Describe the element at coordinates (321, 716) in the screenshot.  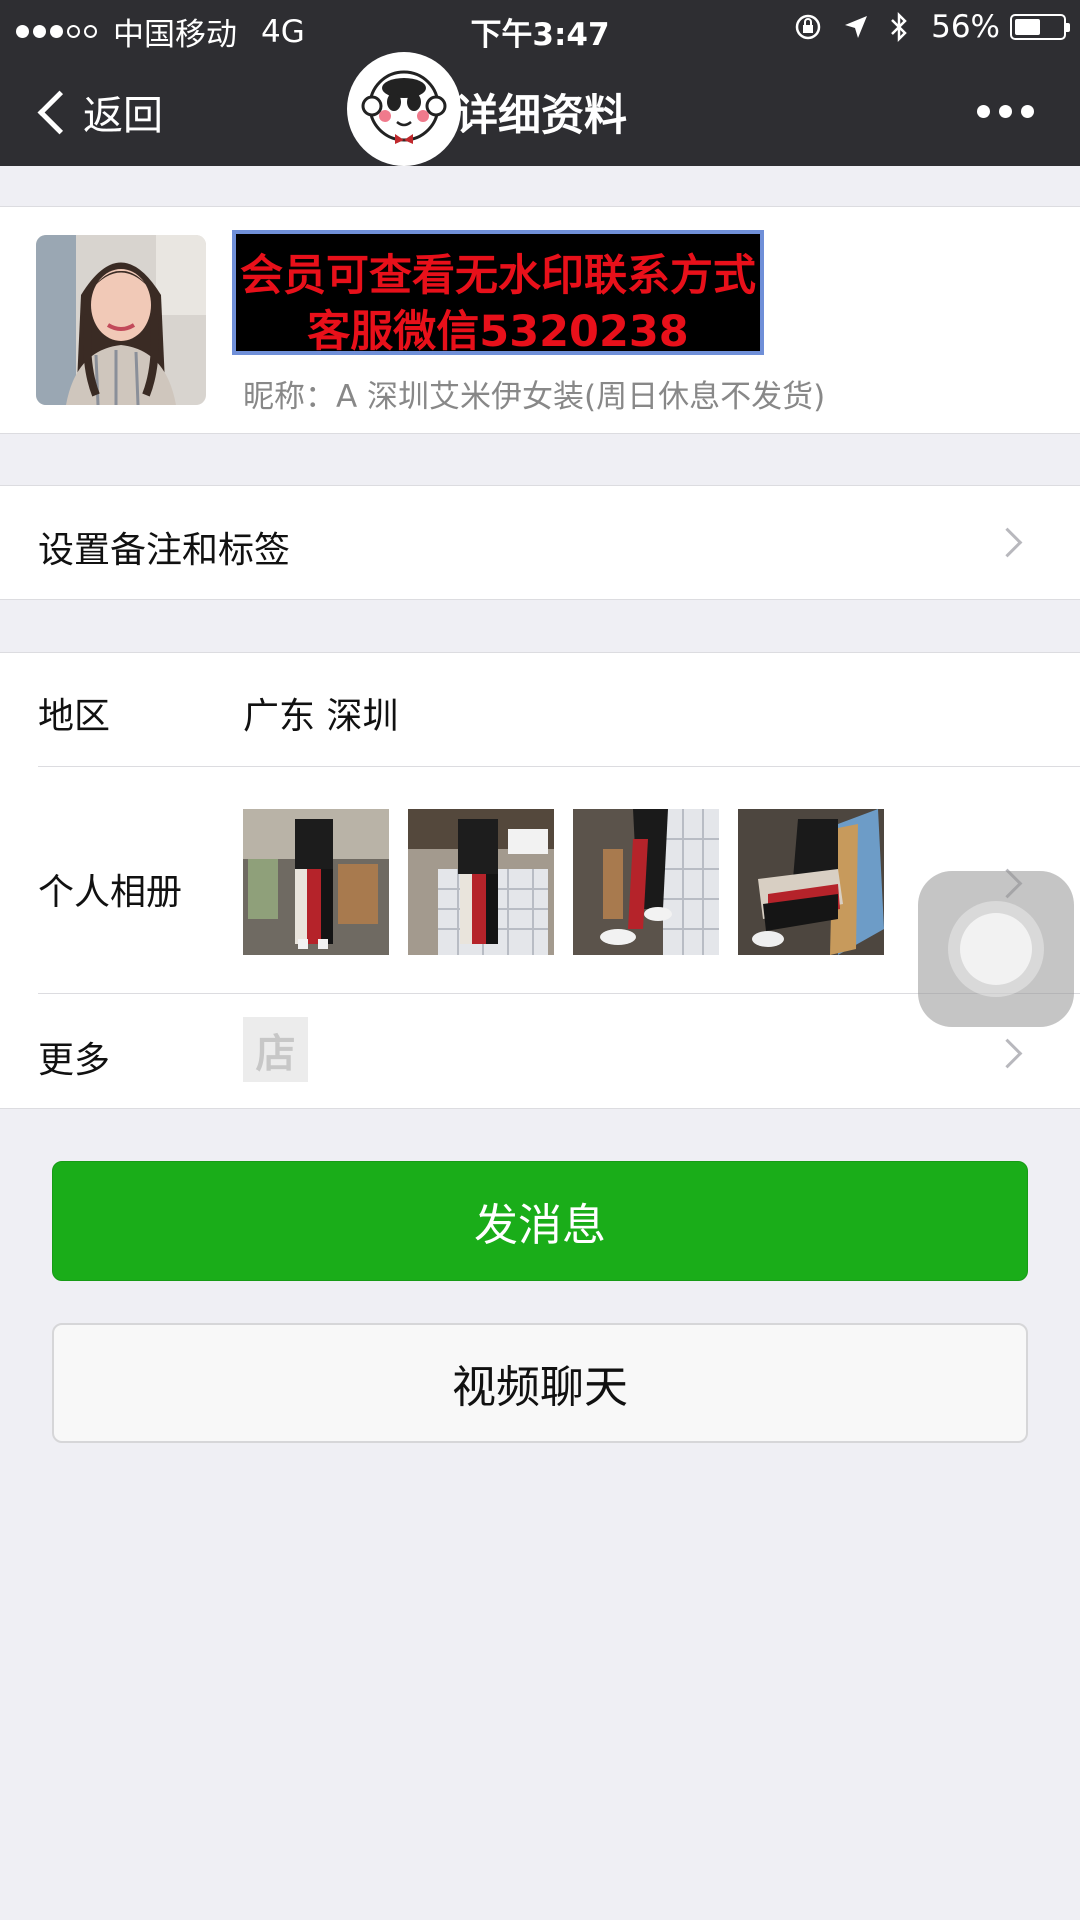
I see `region-value: 广东 深圳` at that location.